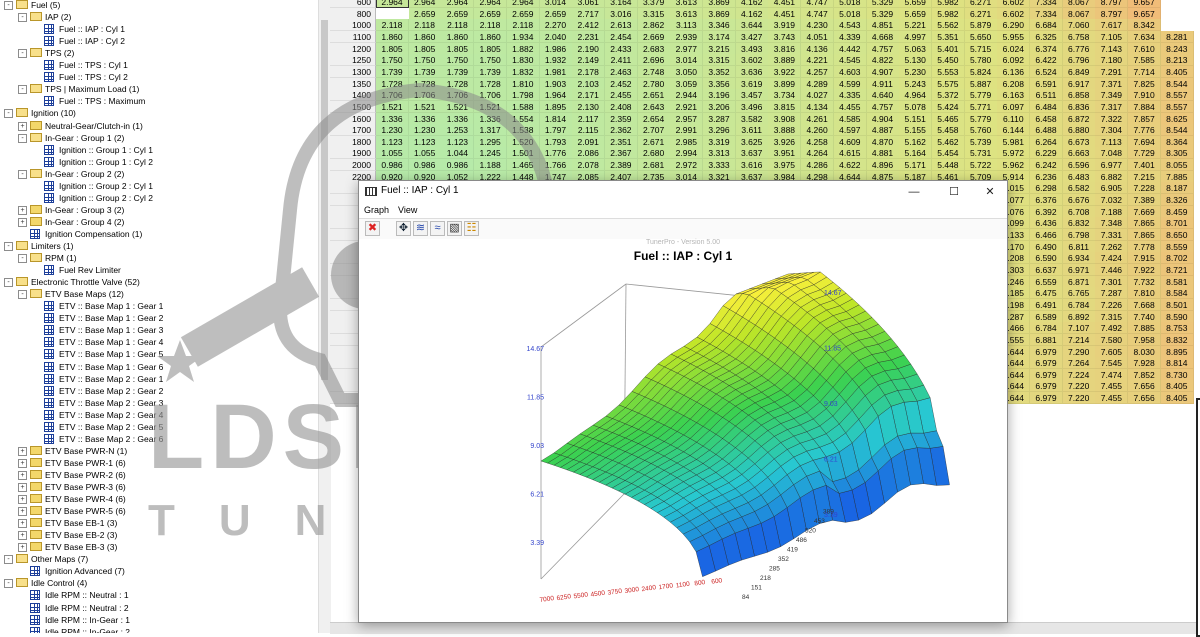  What do you see at coordinates (981, 48) in the screenshot?
I see `table-cell: 5.715` at bounding box center [981, 48].